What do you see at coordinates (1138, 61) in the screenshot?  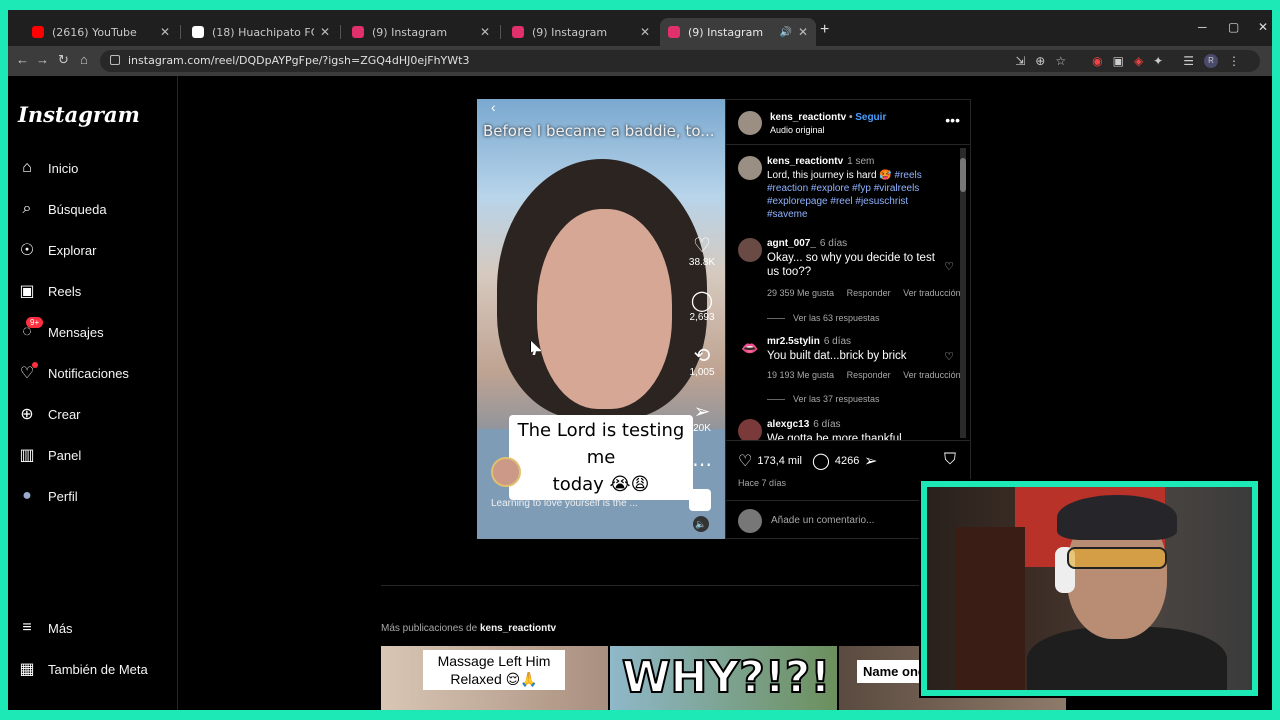 I see `extension-icon: ◈` at bounding box center [1138, 61].